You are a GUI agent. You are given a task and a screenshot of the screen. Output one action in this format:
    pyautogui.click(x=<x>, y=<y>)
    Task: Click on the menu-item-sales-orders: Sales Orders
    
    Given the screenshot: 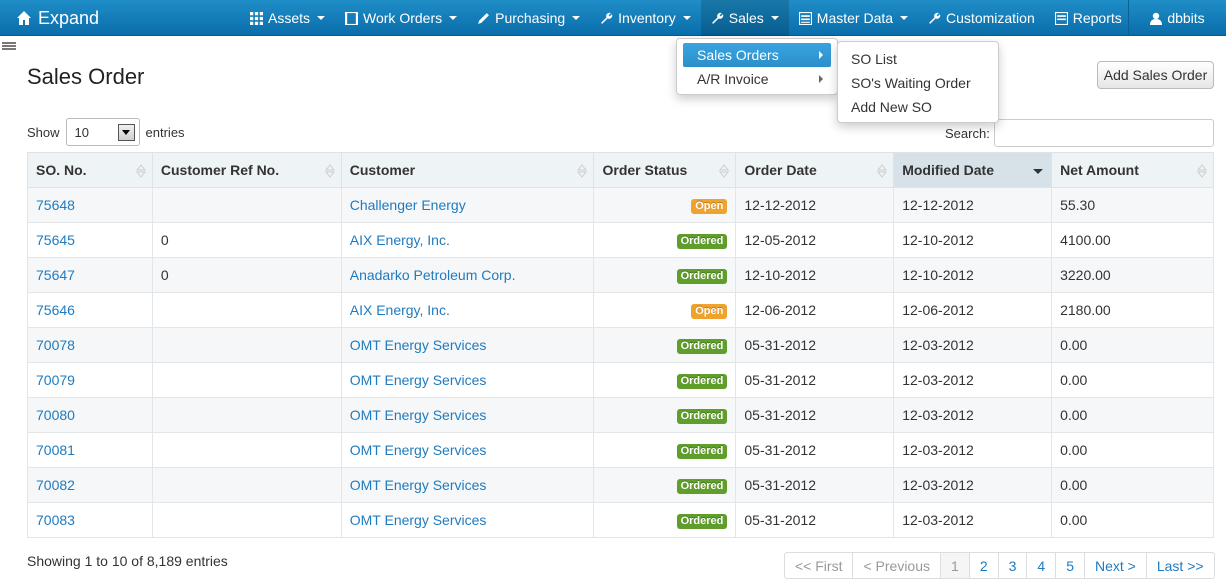 What is the action you would take?
    pyautogui.click(x=757, y=55)
    